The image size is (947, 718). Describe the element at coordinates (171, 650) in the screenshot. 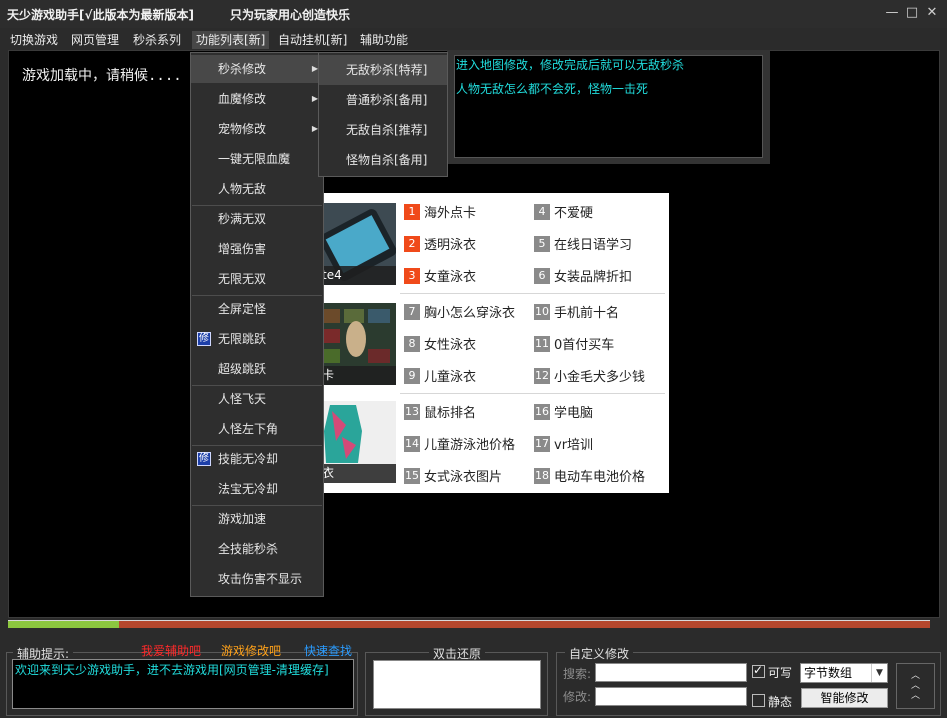

I see `link-5aifuzhu: 我爱辅助吧` at that location.